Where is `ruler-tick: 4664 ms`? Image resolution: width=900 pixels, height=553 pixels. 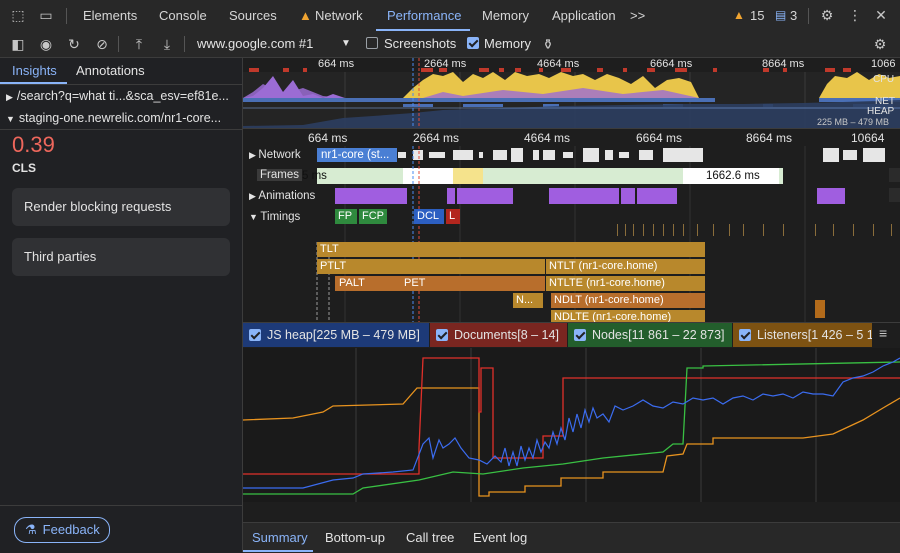 ruler-tick: 4664 ms is located at coordinates (547, 138).